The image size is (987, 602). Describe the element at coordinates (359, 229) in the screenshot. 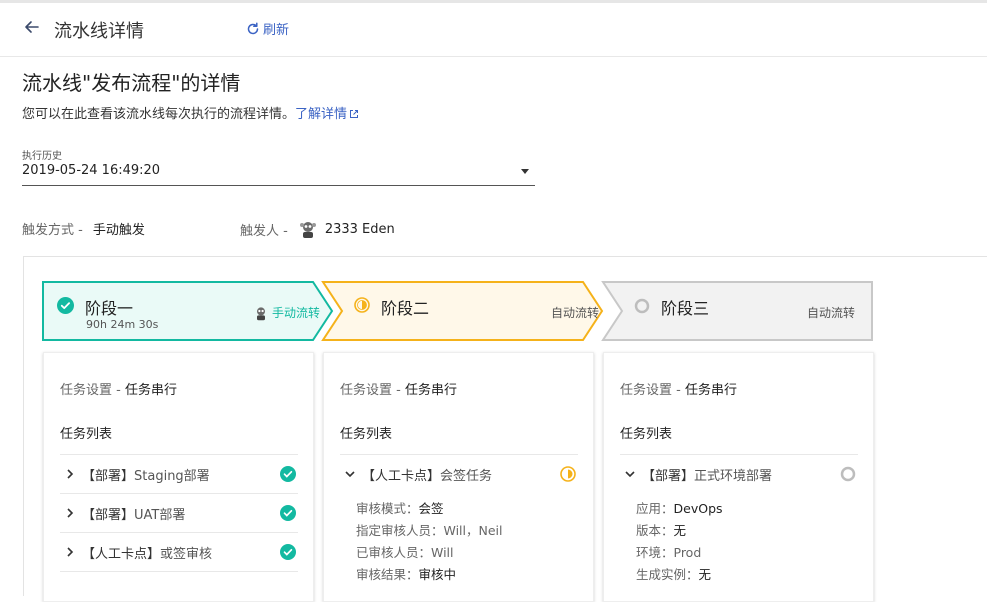

I see `triggerer-value: 2333 Eden` at that location.